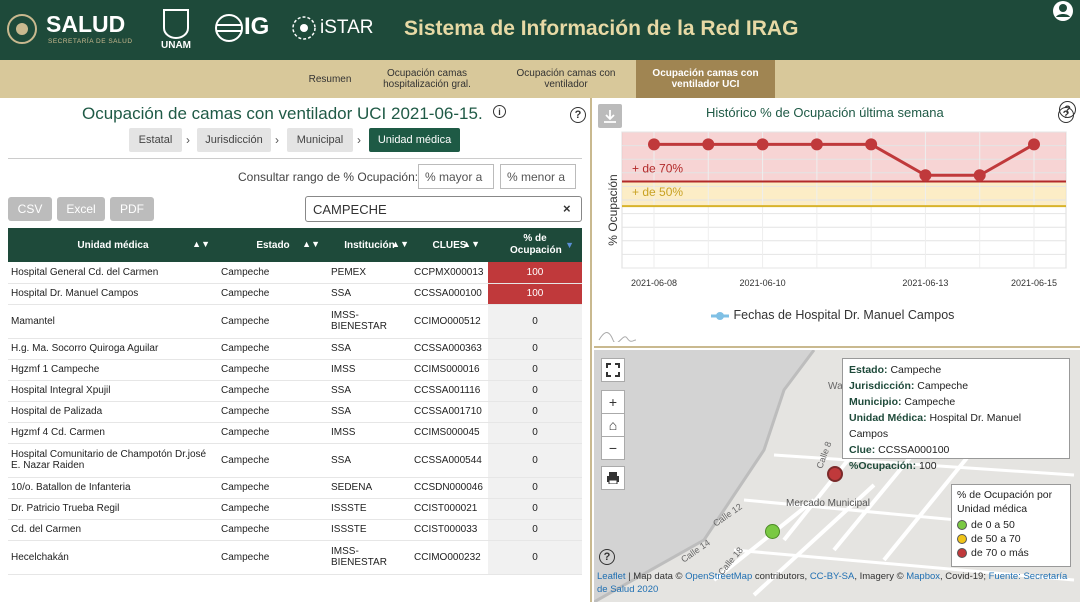  Describe the element at coordinates (456, 176) in the screenshot. I see `range-min-input: % mayor a` at that location.